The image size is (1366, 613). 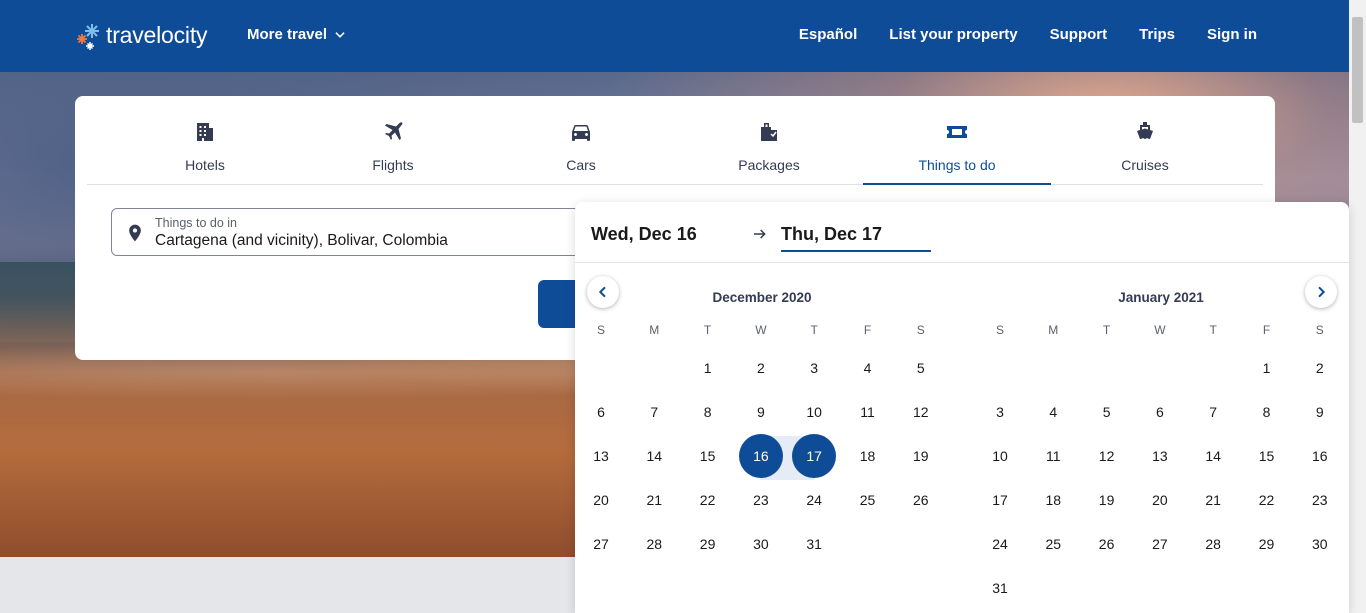 I want to click on tab-flights: Flights, so click(x=393, y=140).